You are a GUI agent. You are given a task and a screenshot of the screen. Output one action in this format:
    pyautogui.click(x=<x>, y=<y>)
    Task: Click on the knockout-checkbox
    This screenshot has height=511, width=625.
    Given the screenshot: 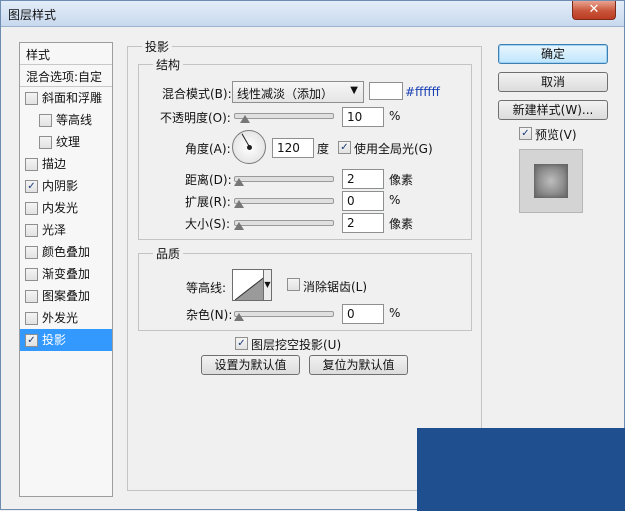 What is the action you would take?
    pyautogui.click(x=241, y=343)
    